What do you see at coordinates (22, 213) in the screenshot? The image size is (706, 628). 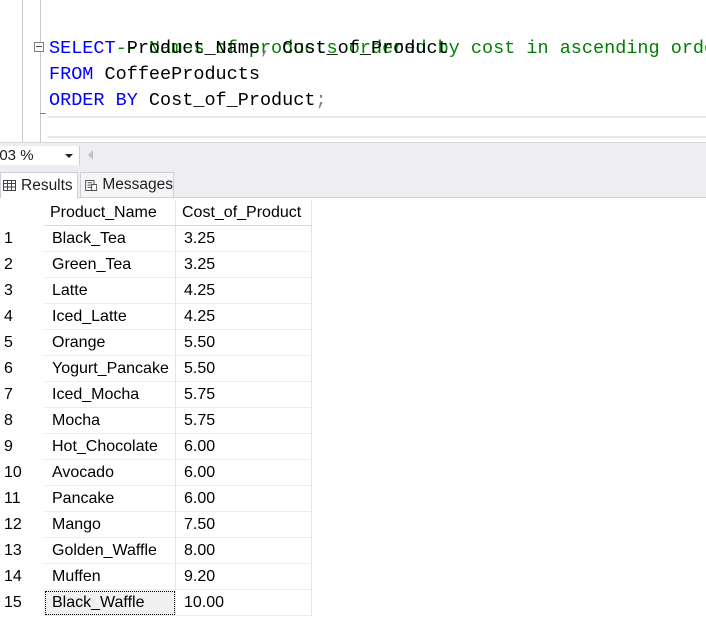 I see `row-number-header` at bounding box center [22, 213].